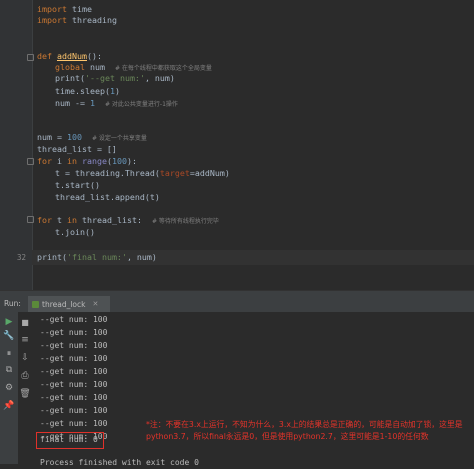 The height and width of the screenshot is (469, 474). Describe the element at coordinates (253, 257) in the screenshot. I see `current-code-line: print('final num:', num)` at that location.